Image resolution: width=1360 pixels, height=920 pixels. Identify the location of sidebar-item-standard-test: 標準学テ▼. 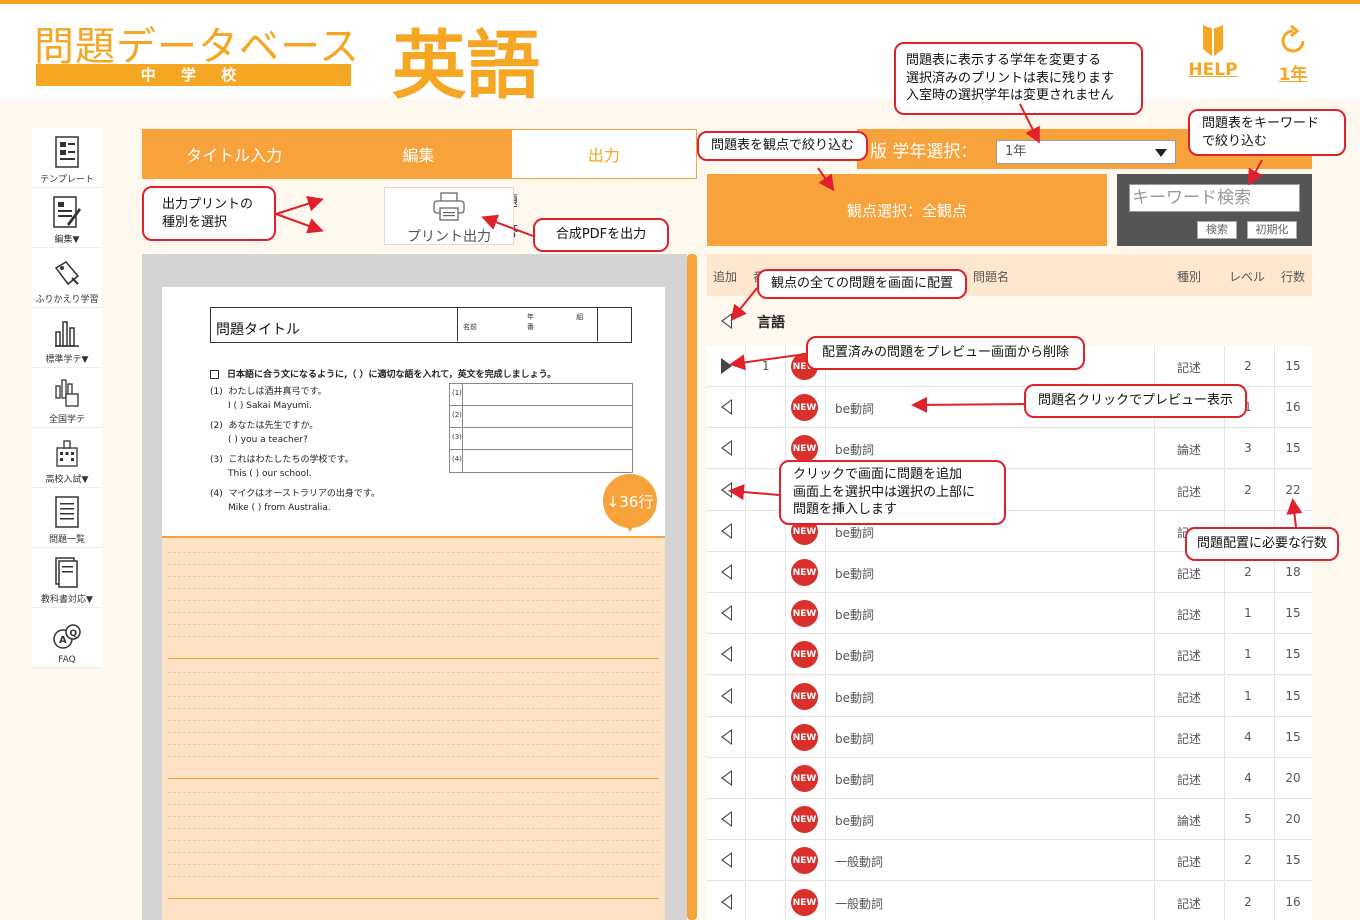
(67, 338).